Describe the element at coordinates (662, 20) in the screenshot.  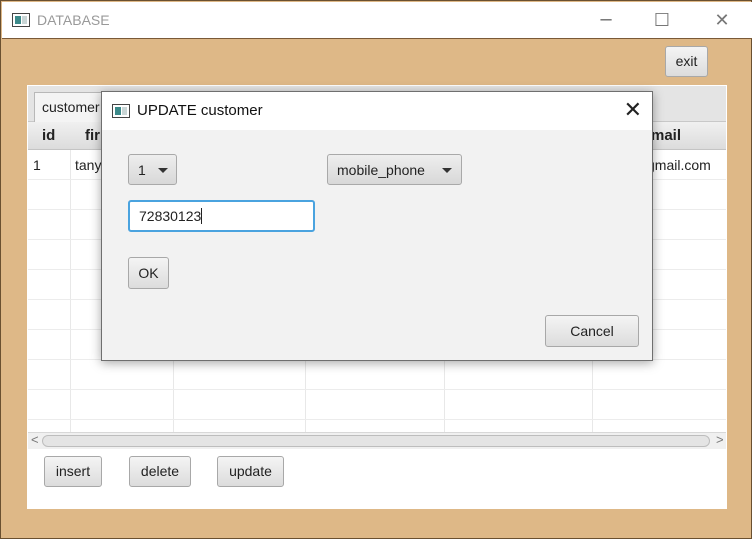
I see `maximize-icon: ☐` at that location.